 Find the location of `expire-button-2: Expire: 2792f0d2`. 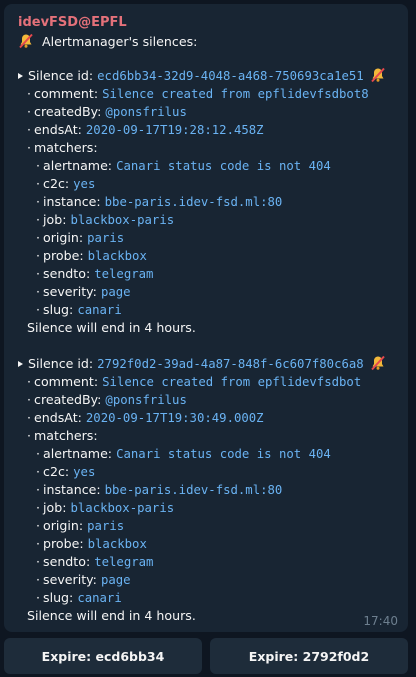

expire-button-2: Expire: 2792f0d2 is located at coordinates (309, 656).